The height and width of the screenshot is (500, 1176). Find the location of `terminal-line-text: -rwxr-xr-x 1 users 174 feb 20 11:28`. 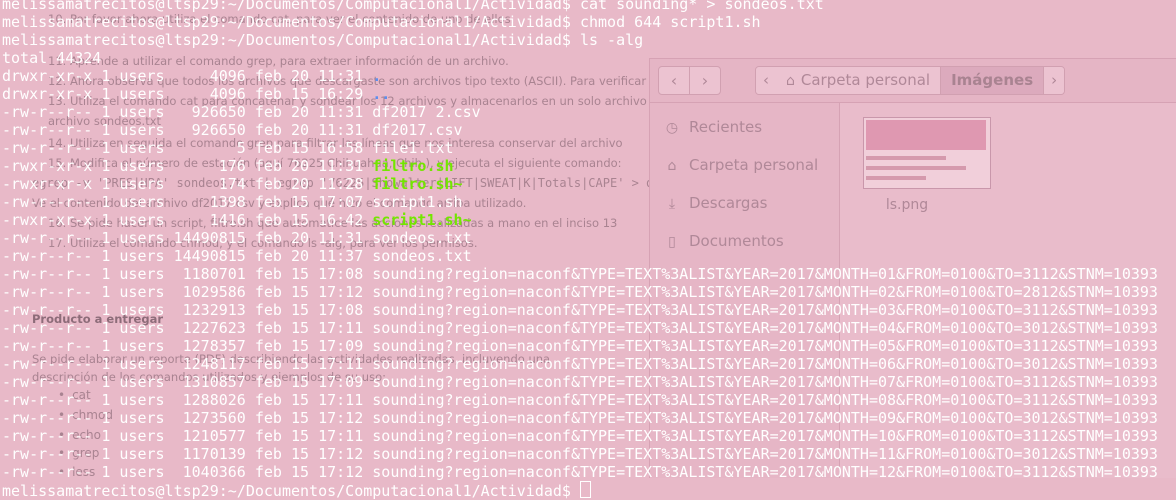

terminal-line-text: -rwxr-xr-x 1 users 174 feb 20 11:28 is located at coordinates (187, 184).